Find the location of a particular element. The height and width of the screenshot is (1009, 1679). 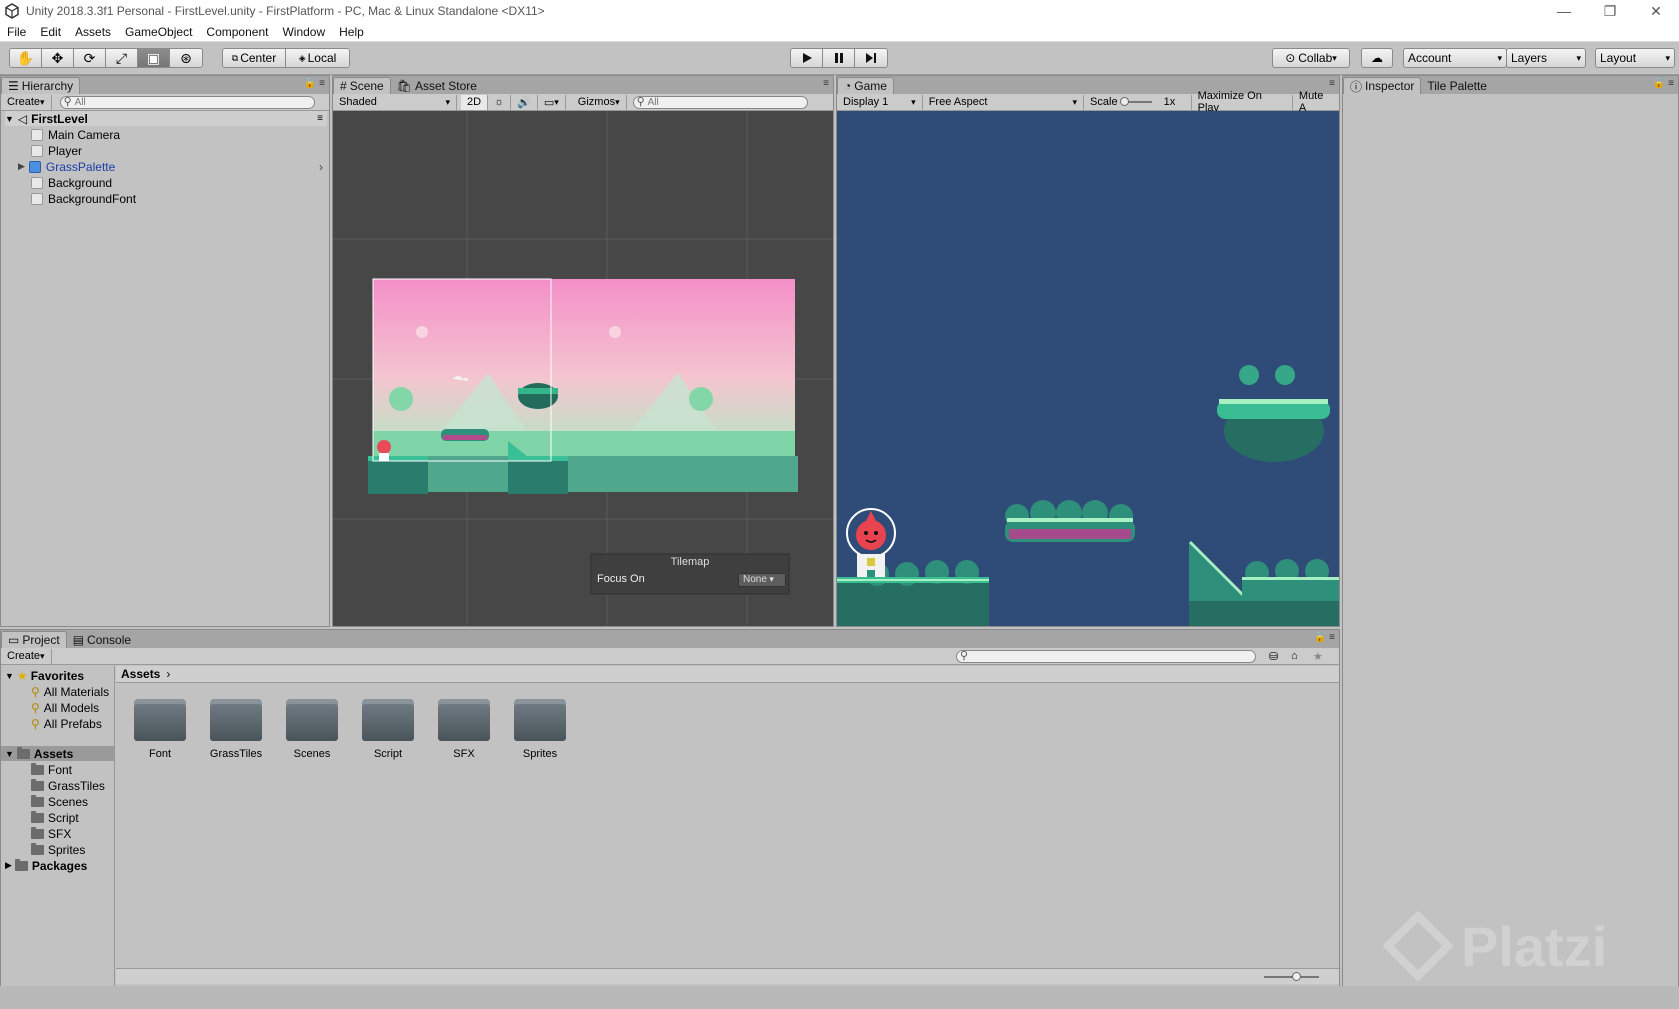

display-dropdown: Display 1 is located at coordinates (880, 102).